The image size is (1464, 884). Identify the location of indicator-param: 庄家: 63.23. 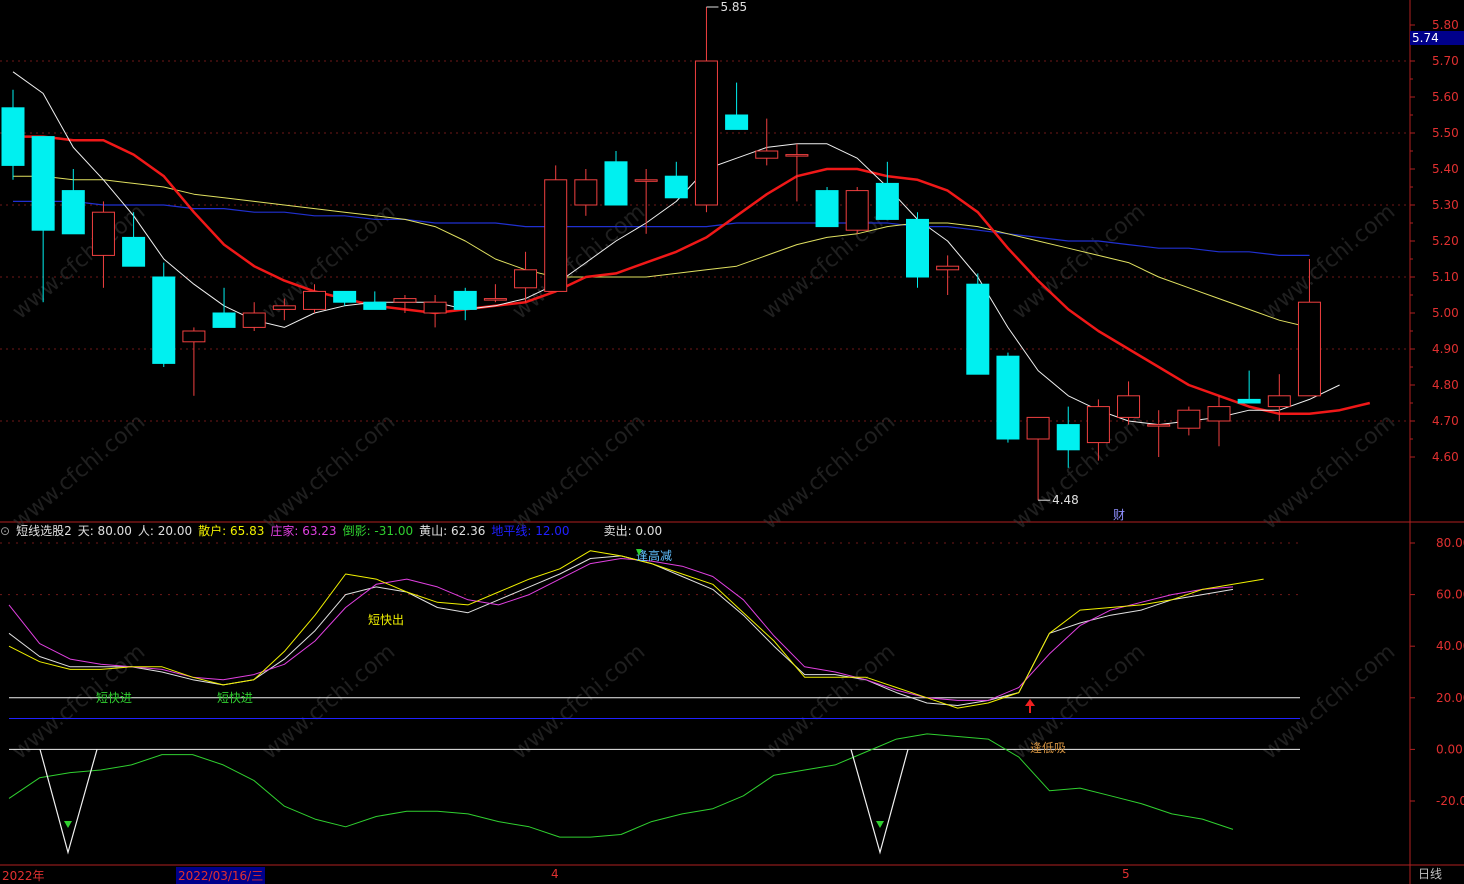
(303, 531).